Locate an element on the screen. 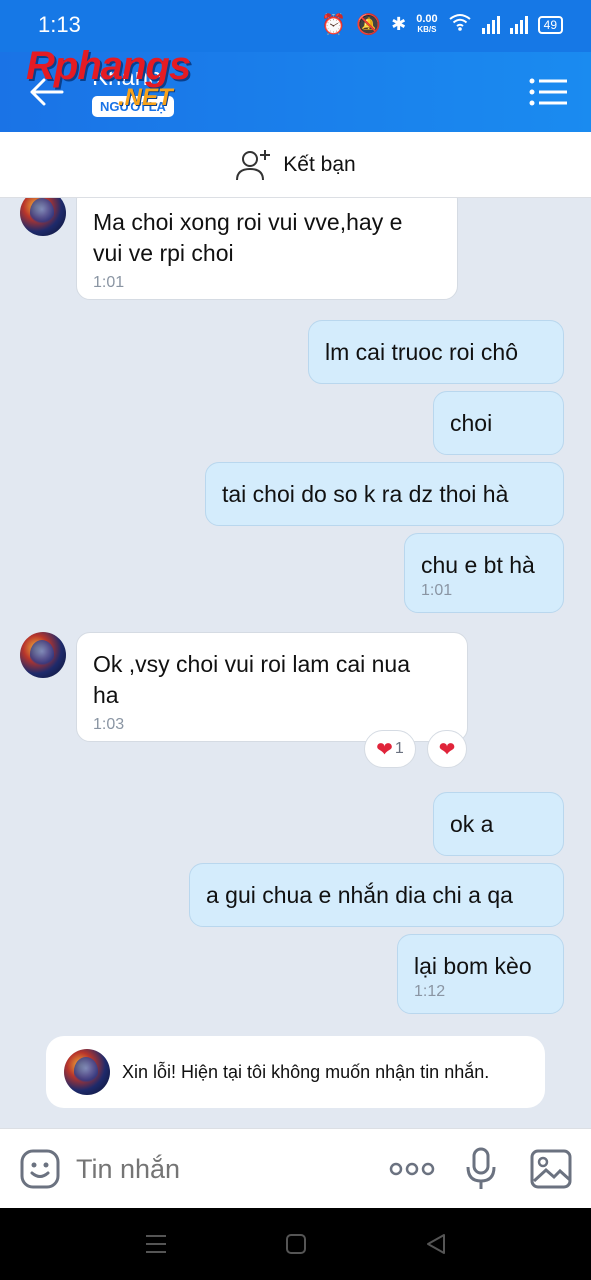  message-time: 1:12 is located at coordinates (430, 991).